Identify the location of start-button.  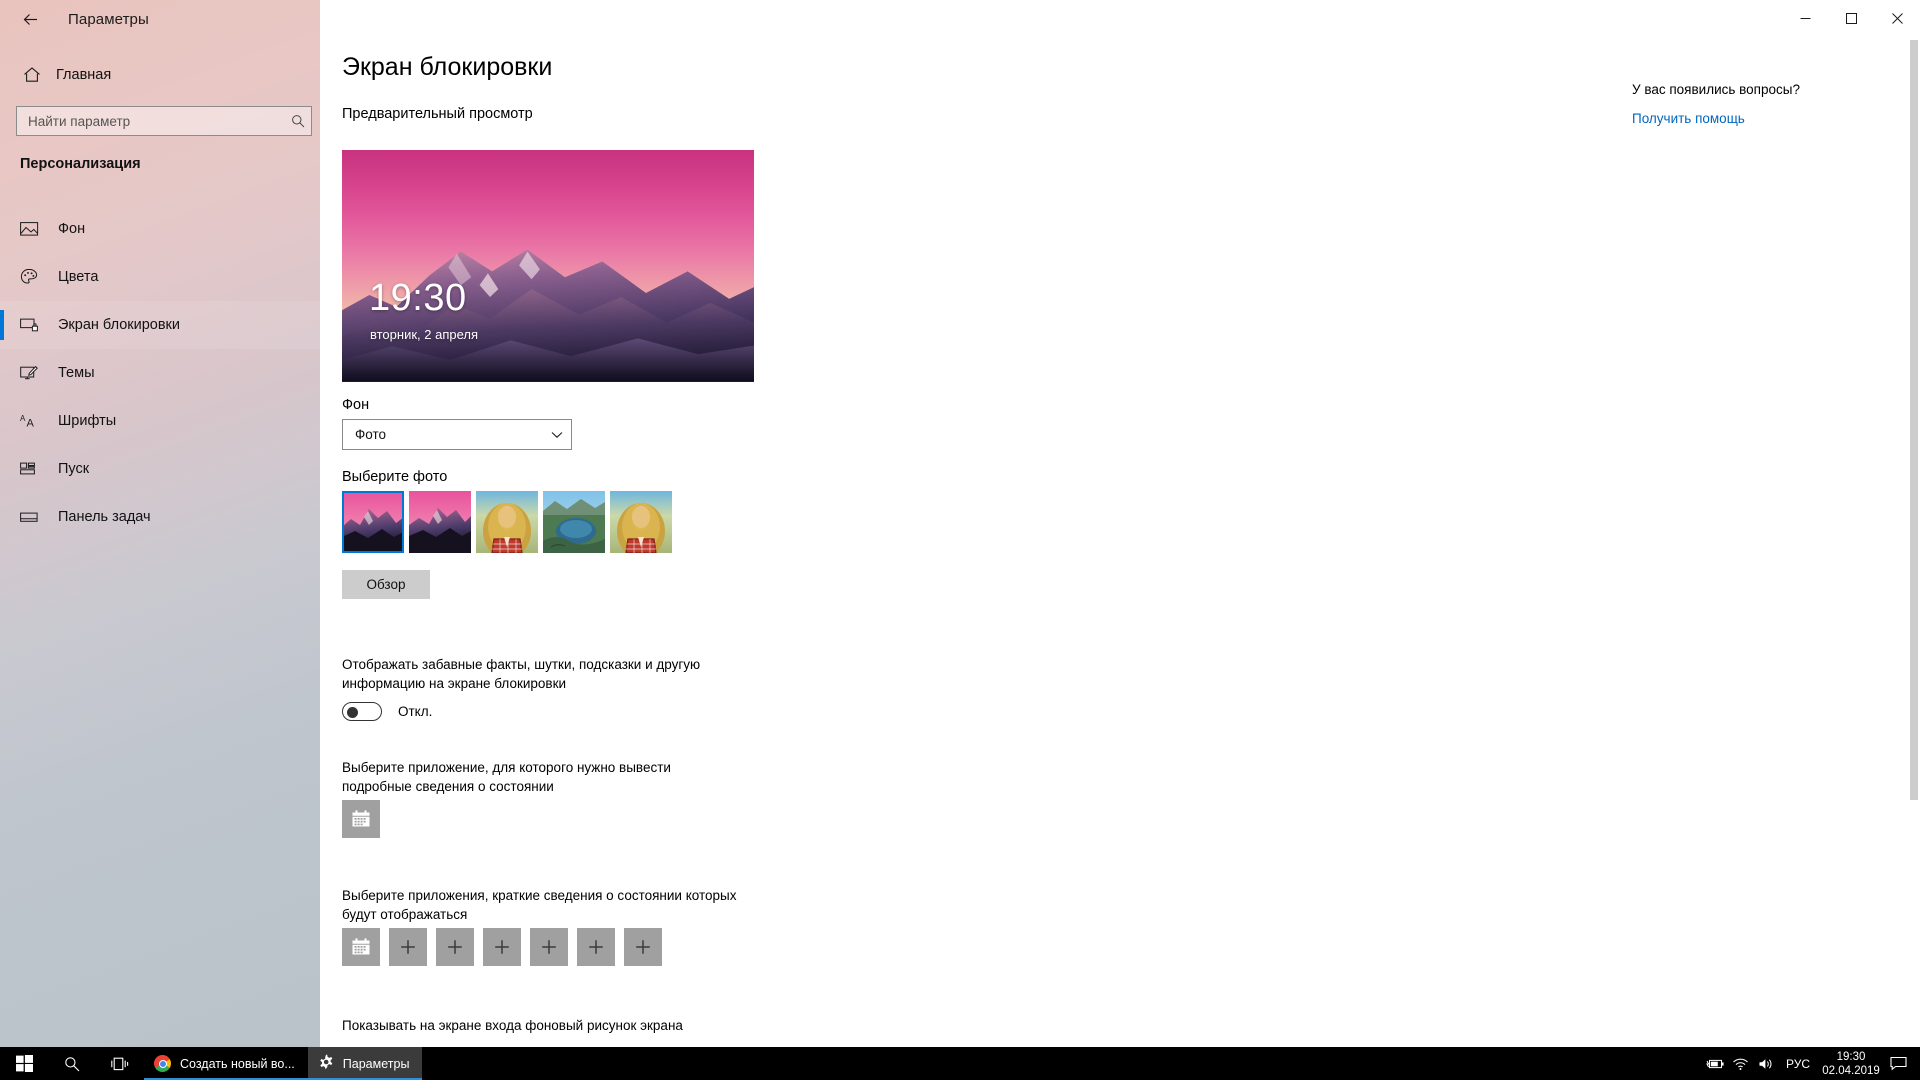
(24, 1063).